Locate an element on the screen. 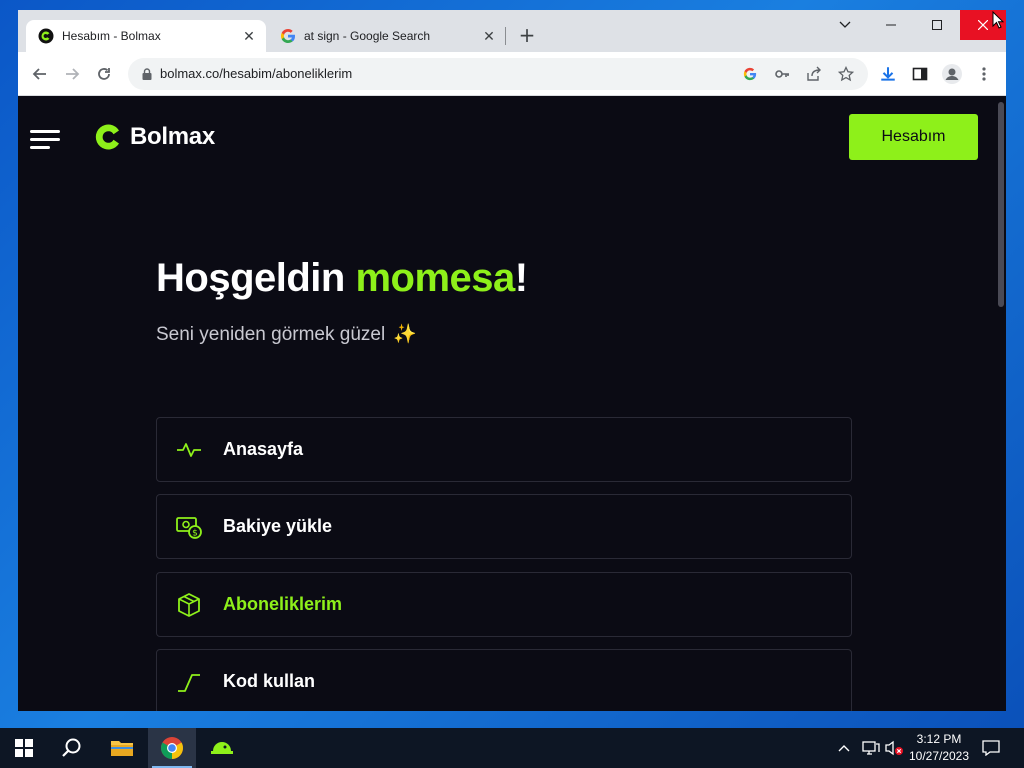 This screenshot has width=1024, height=768. page-scrollbar is located at coordinates (1001, 204).